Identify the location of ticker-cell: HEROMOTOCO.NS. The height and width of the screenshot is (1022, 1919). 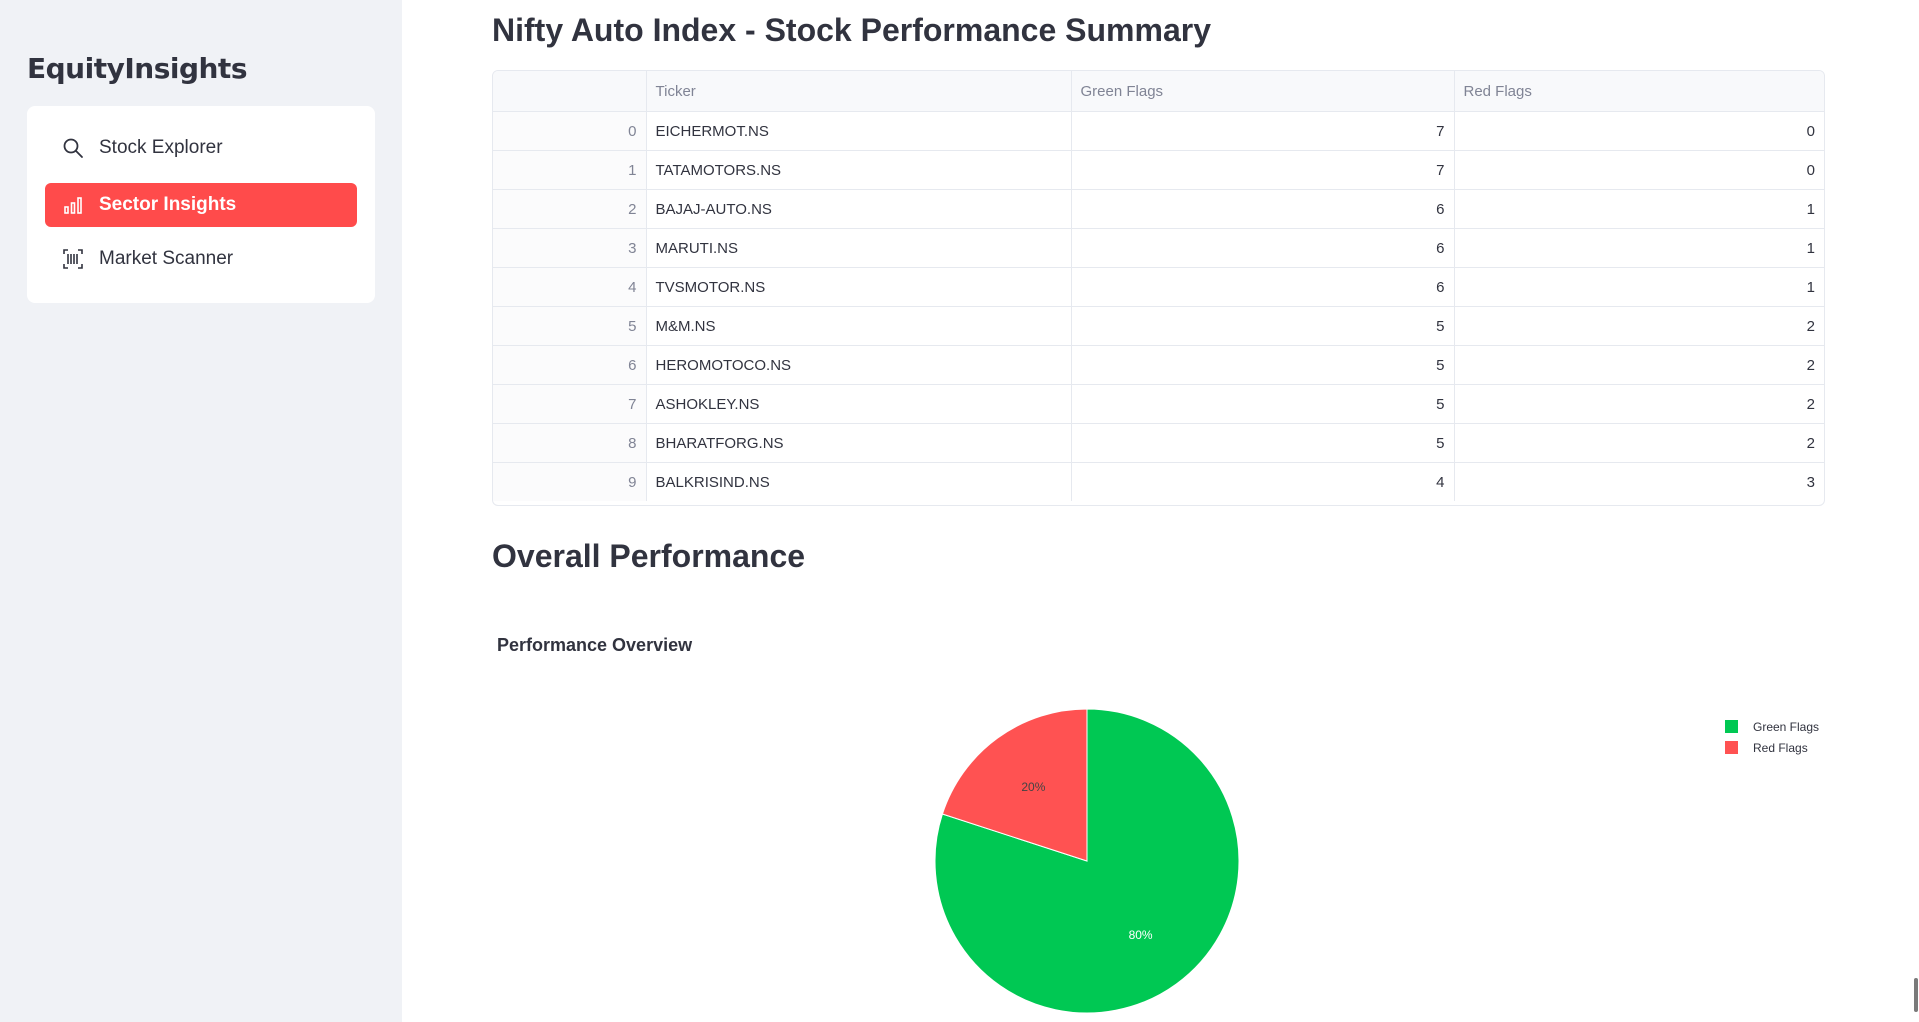
(859, 365).